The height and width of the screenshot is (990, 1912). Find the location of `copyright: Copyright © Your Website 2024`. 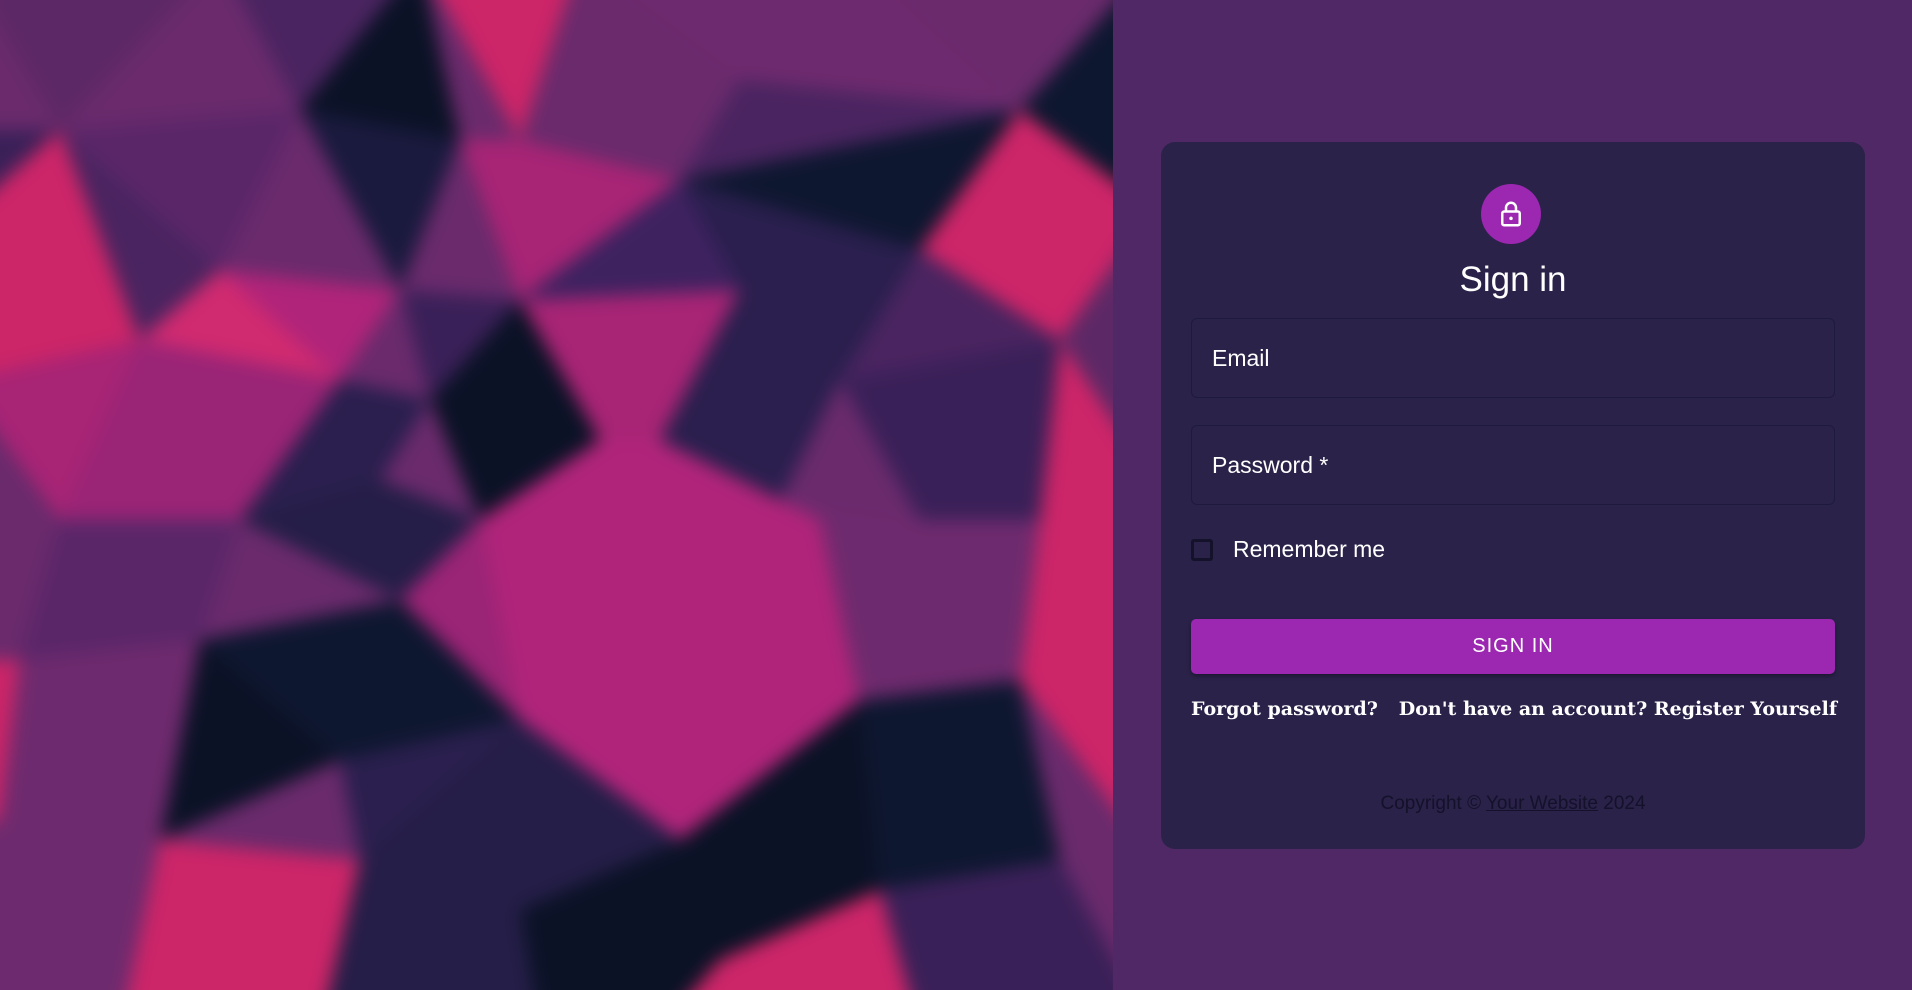

copyright: Copyright © Your Website 2024 is located at coordinates (1513, 804).